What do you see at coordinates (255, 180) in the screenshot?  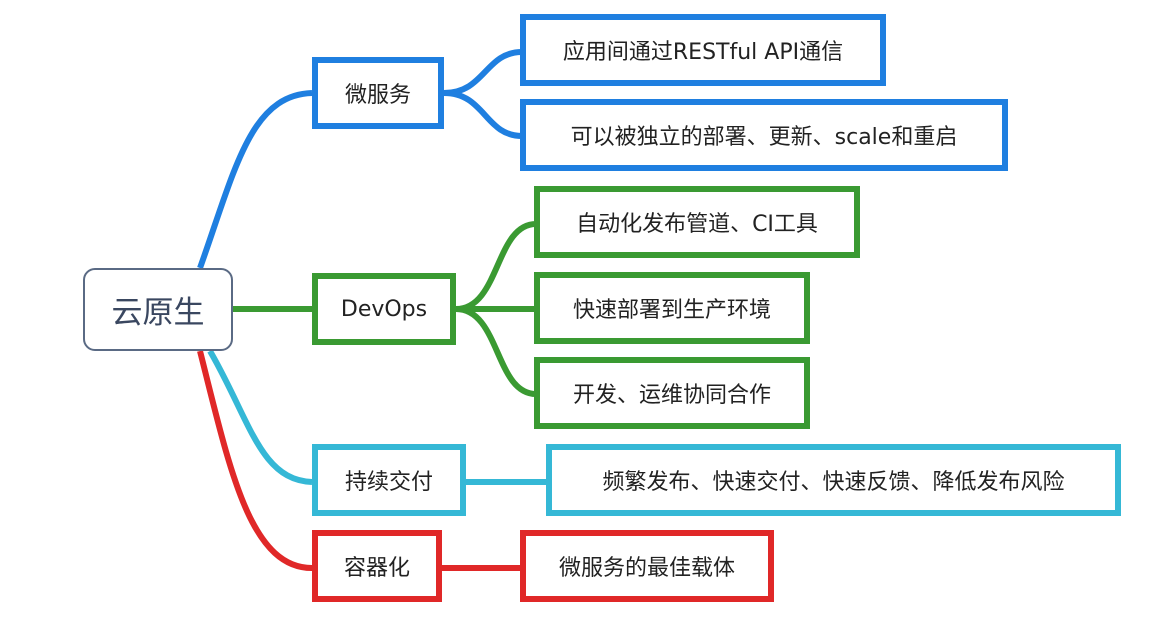 I see `connector-root-microservice` at bounding box center [255, 180].